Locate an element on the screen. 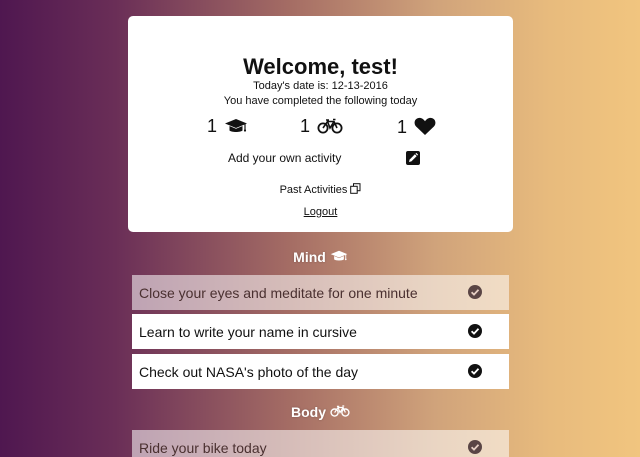  activity-text: Ride your bike today is located at coordinates (203, 447).